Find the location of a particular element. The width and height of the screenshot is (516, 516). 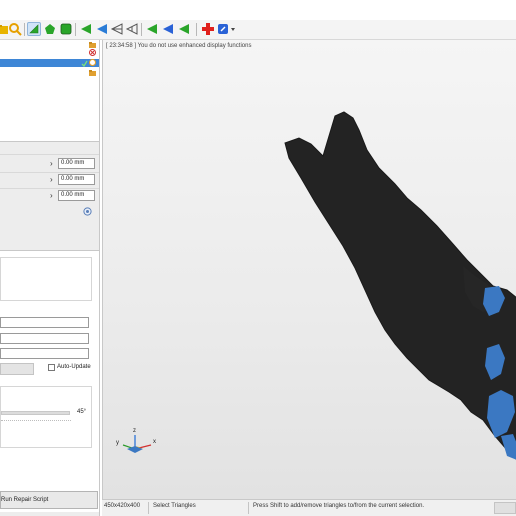

y-value-field: 0.00 mm is located at coordinates (76, 179).